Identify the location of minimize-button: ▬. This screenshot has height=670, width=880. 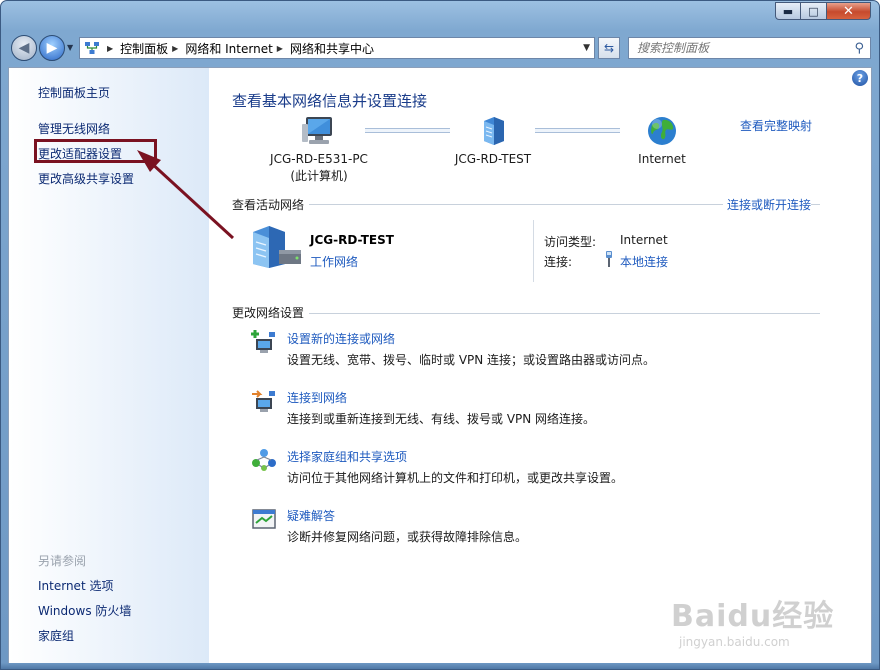
(788, 11).